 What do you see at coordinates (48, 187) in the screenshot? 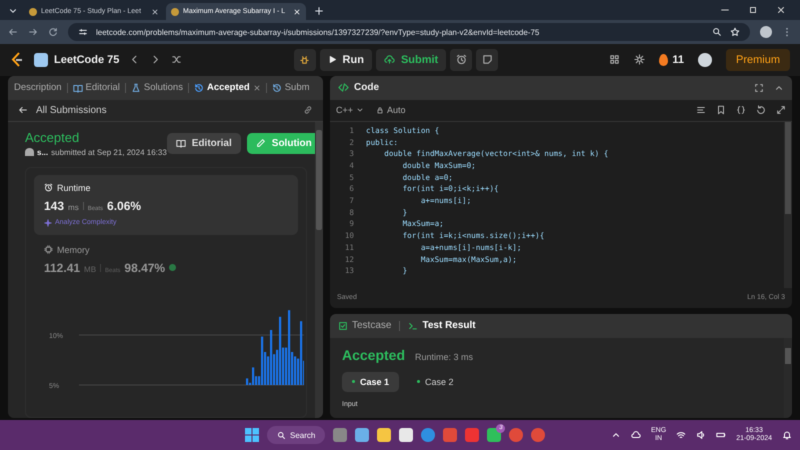
I see `clock-icon` at bounding box center [48, 187].